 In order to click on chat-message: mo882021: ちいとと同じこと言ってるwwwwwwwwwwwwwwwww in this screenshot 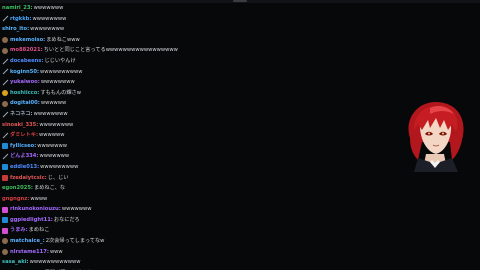, I will do `click(167, 50)`.